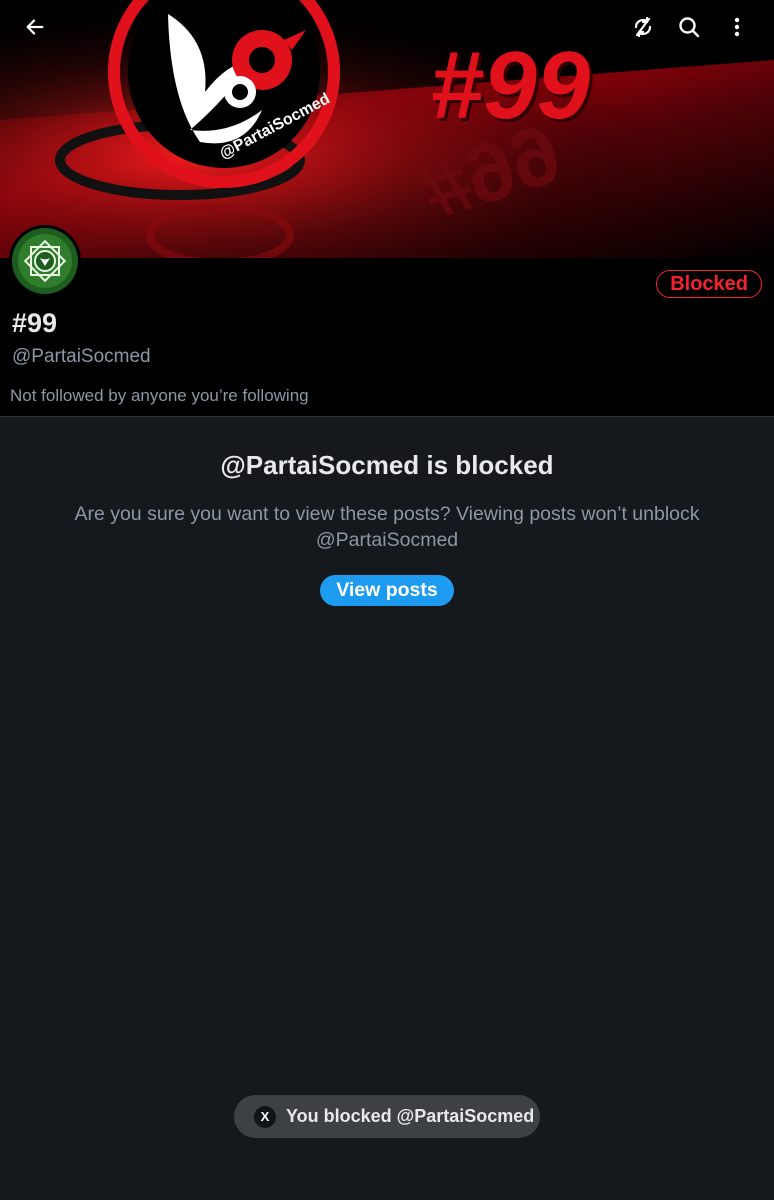 Image resolution: width=774 pixels, height=1200 pixels. I want to click on blocked-notice-title: @PartaiSocmed is blocked, so click(387, 465).